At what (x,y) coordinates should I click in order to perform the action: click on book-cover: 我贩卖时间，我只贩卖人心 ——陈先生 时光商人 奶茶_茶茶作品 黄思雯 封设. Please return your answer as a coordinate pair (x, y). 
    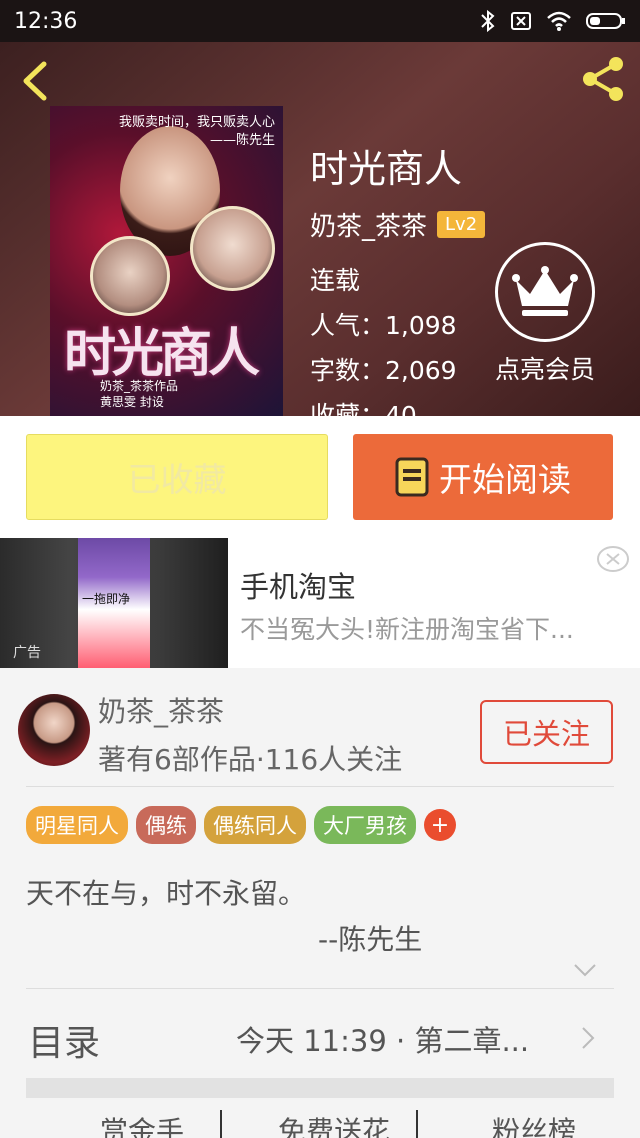
    Looking at the image, I should click on (166, 261).